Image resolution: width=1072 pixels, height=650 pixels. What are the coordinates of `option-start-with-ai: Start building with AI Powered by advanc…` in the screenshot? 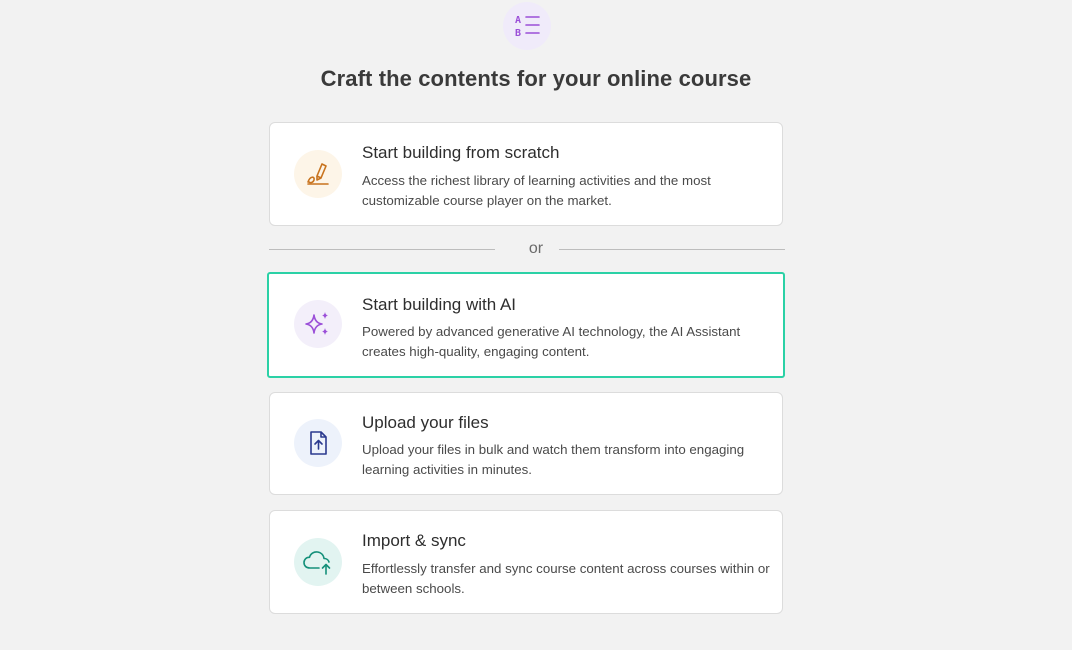 It's located at (526, 325).